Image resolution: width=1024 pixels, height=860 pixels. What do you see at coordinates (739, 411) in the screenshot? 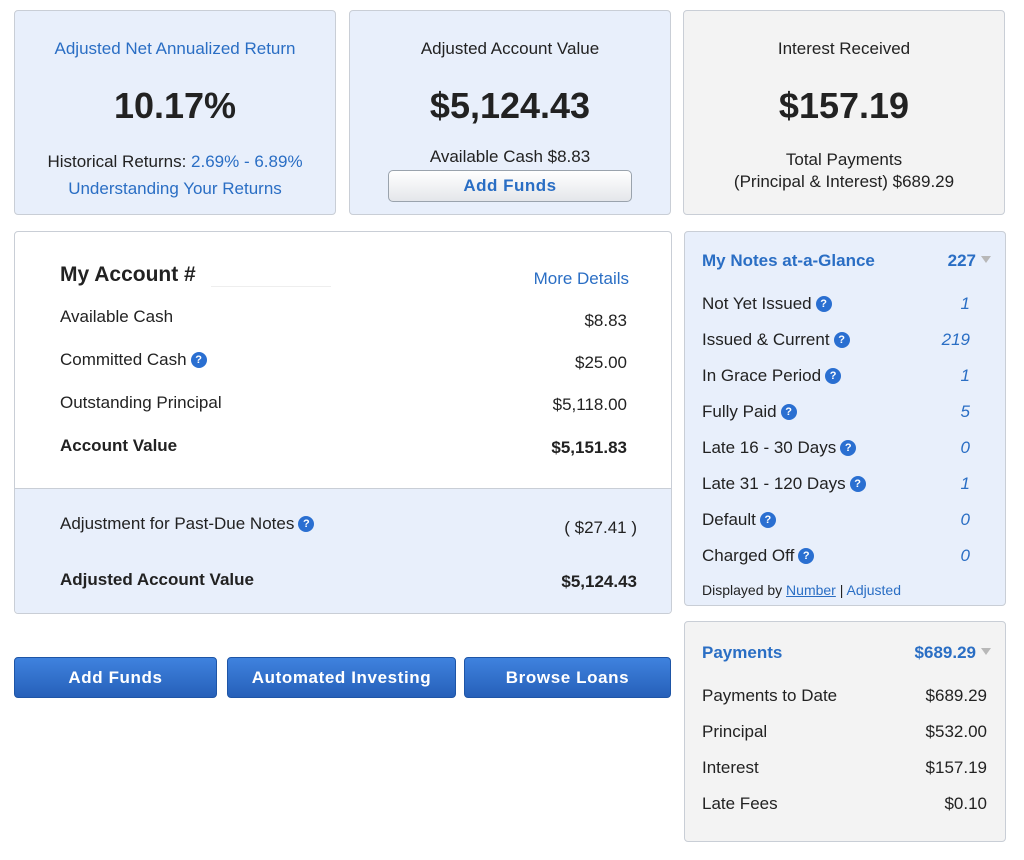
I see `note-status-label: Fully Paid` at bounding box center [739, 411].